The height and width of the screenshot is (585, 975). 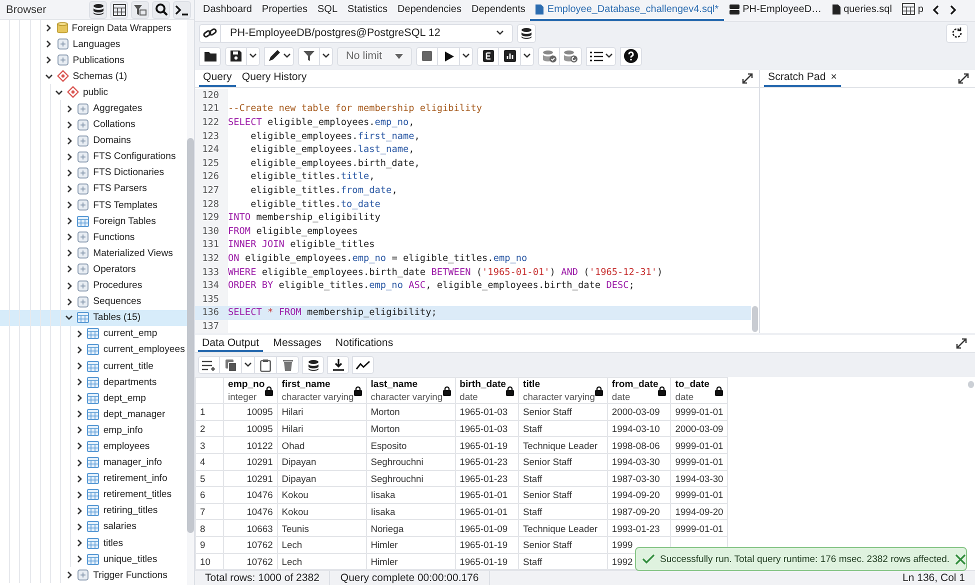 I want to click on tree-item: public, so click(x=93, y=92).